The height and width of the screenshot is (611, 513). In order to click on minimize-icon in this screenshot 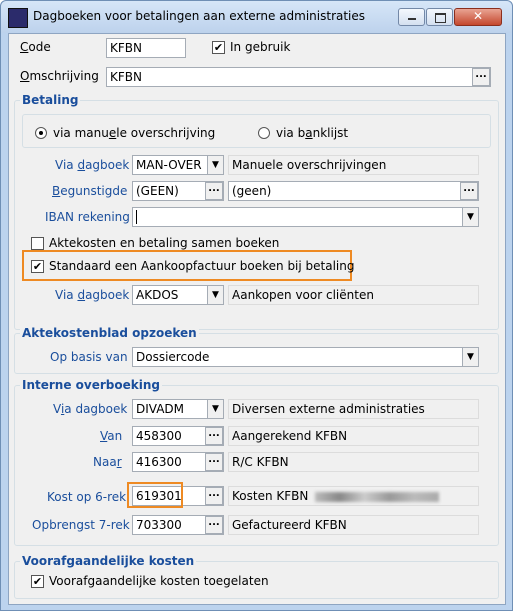, I will do `click(412, 19)`.